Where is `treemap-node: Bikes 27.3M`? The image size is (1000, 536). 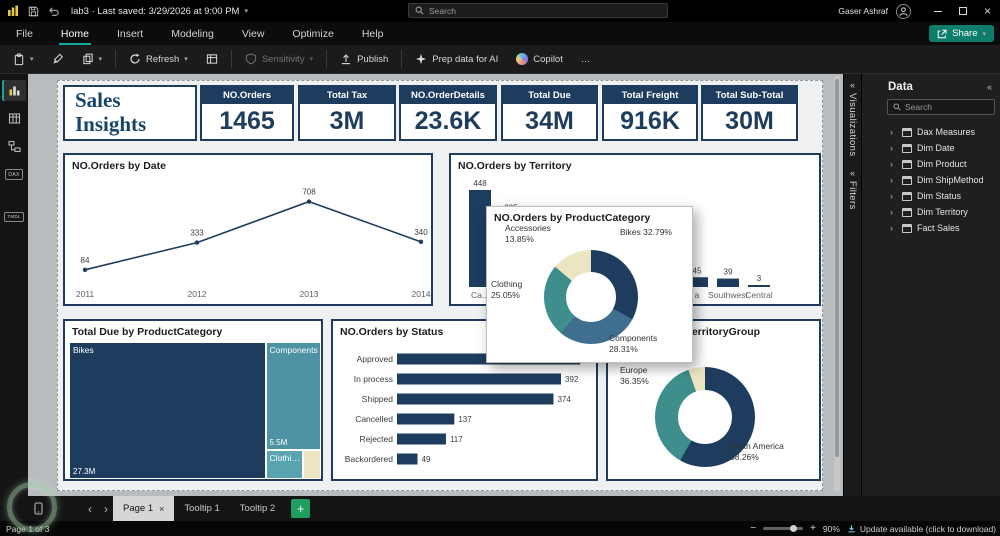 treemap-node: Bikes 27.3M is located at coordinates (167, 410).